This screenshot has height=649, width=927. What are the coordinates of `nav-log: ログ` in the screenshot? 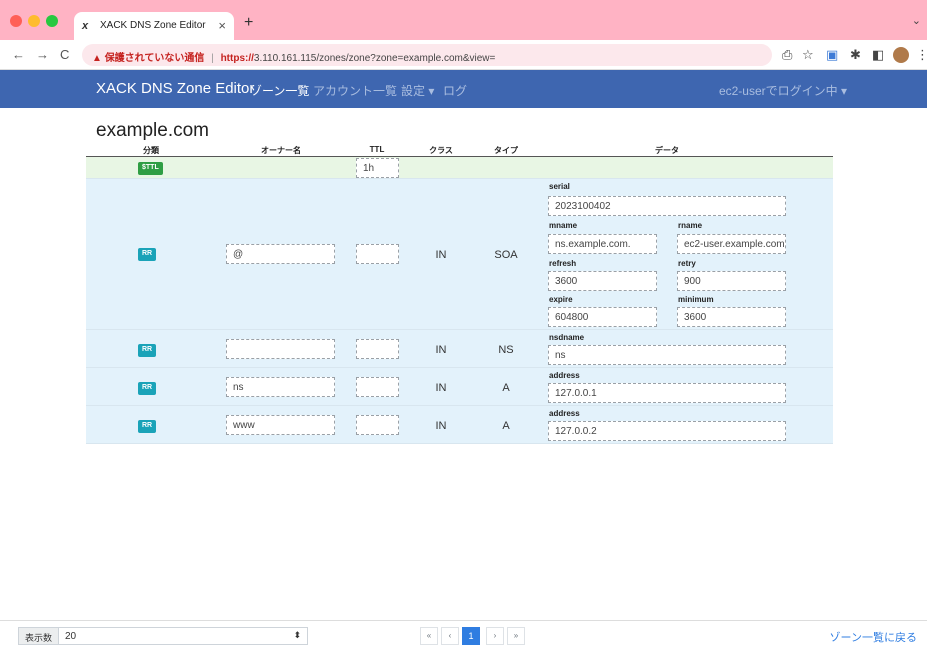 It's located at (455, 90).